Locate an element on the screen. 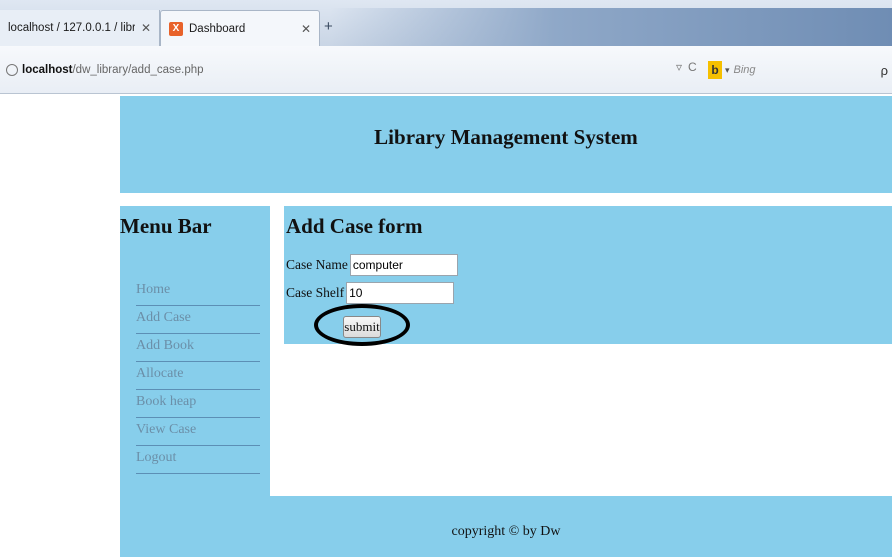 The height and width of the screenshot is (557, 892). form-title: Add Case form is located at coordinates (354, 226).